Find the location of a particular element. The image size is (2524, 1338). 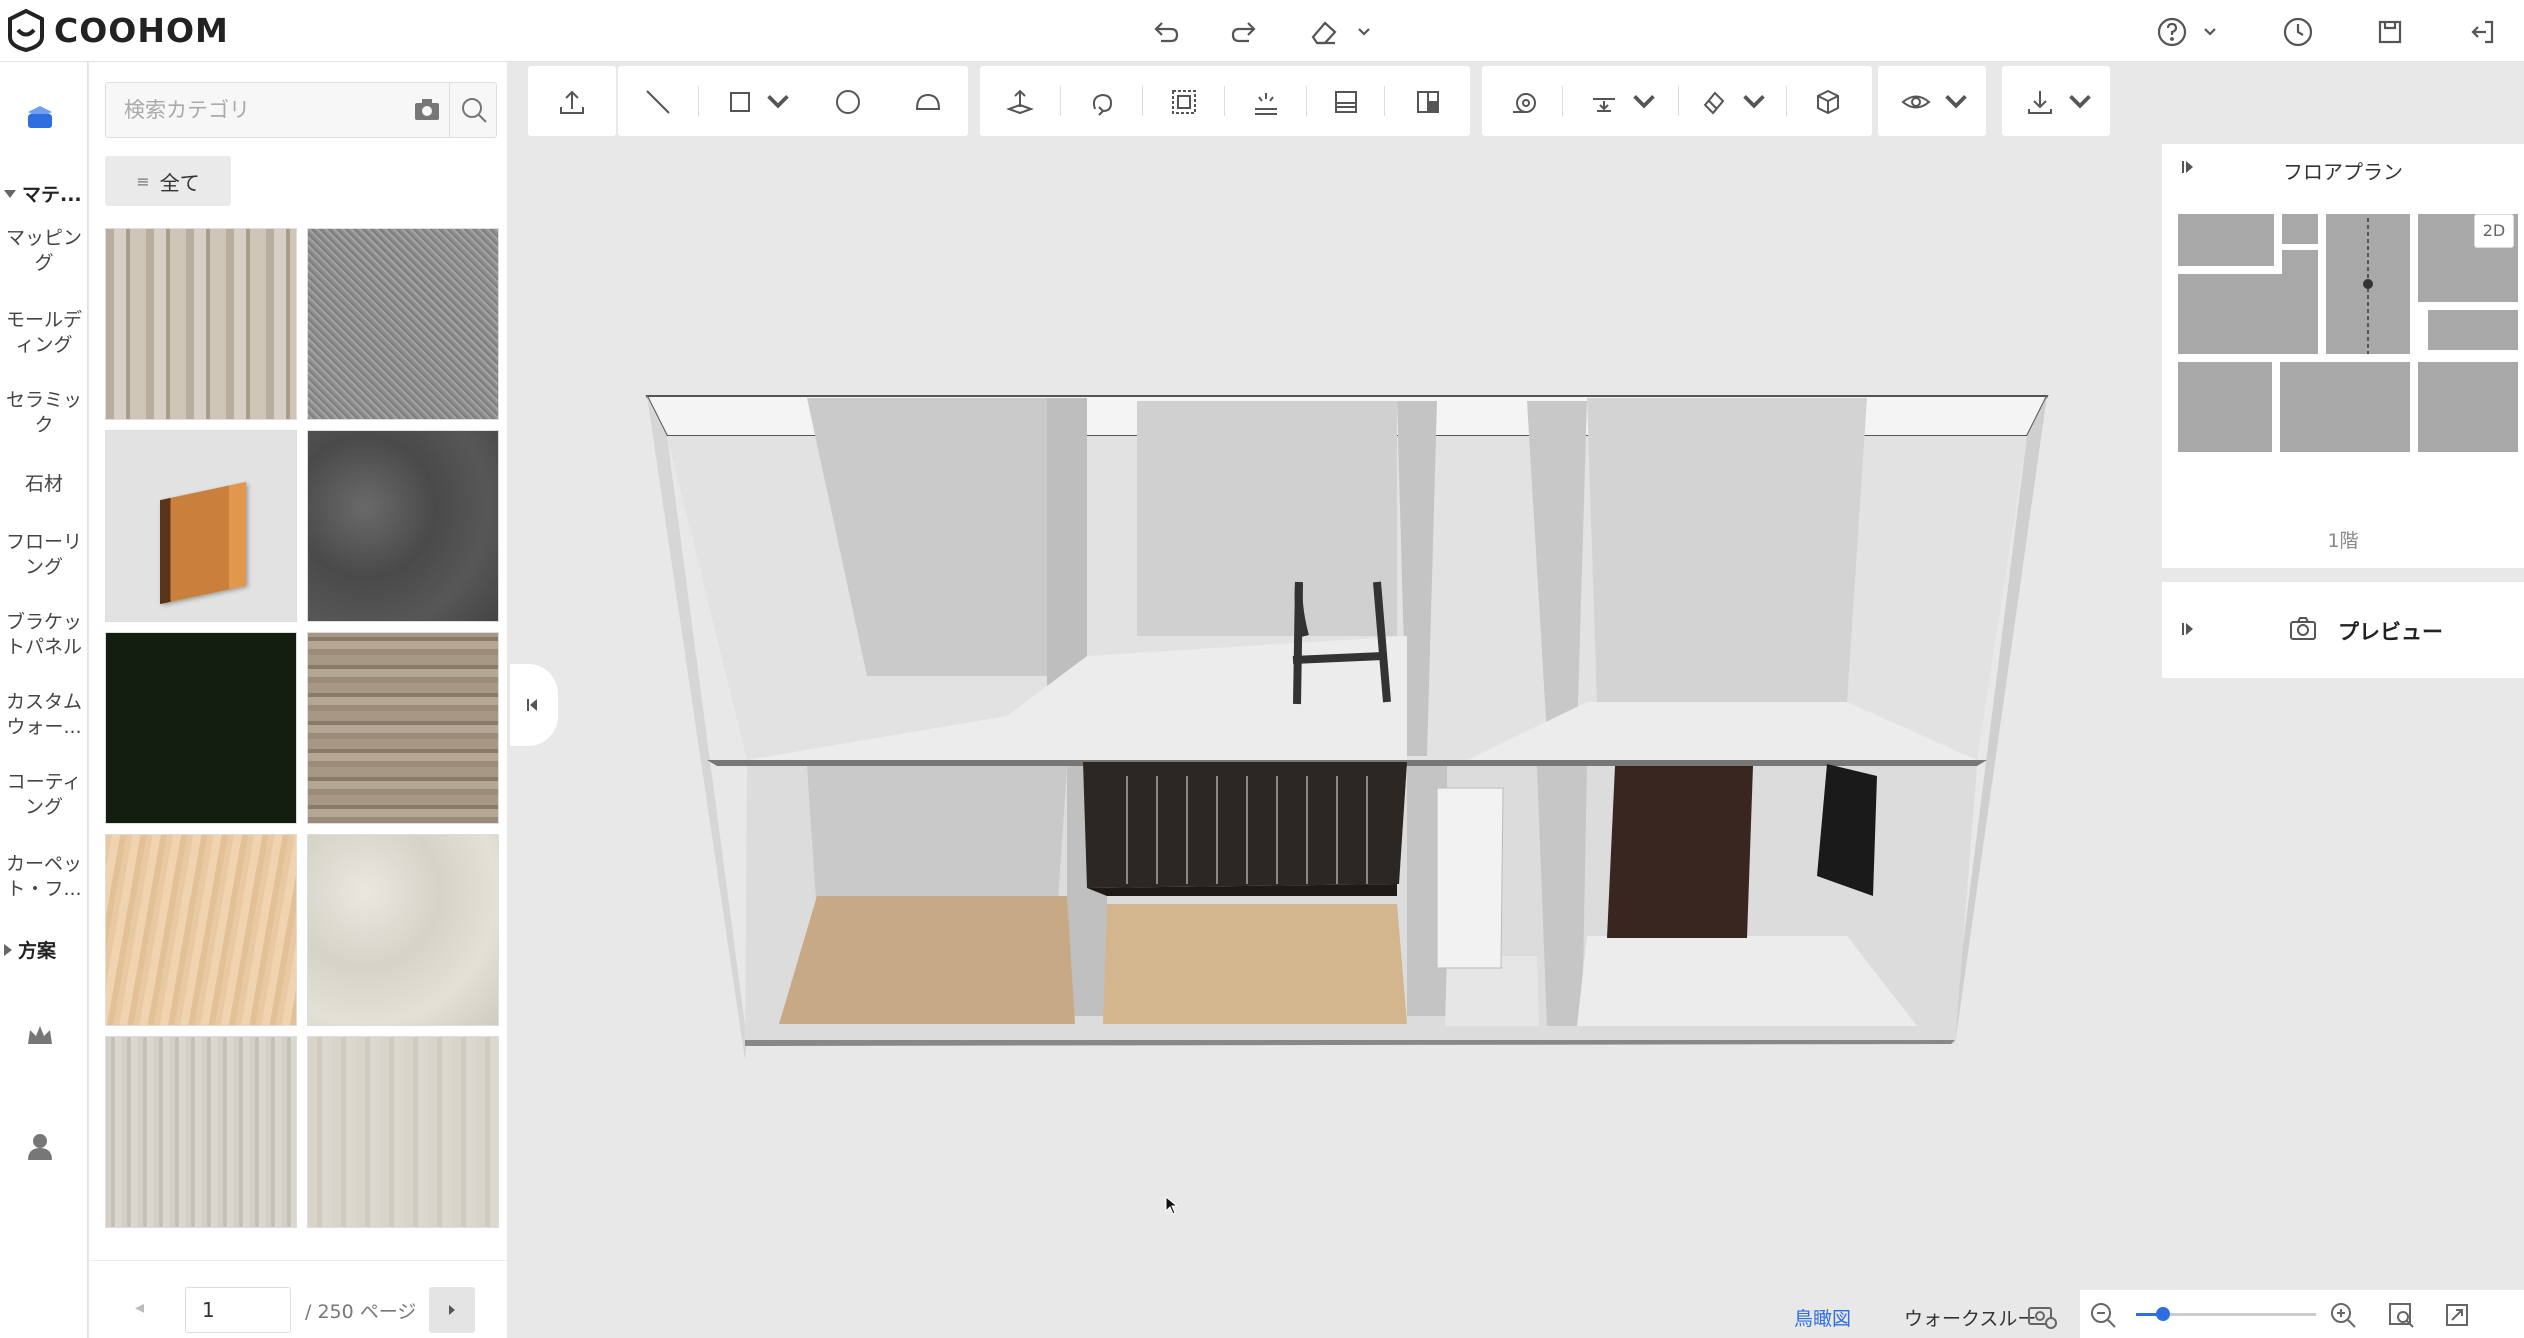

camera-icon is located at coordinates (427, 112).